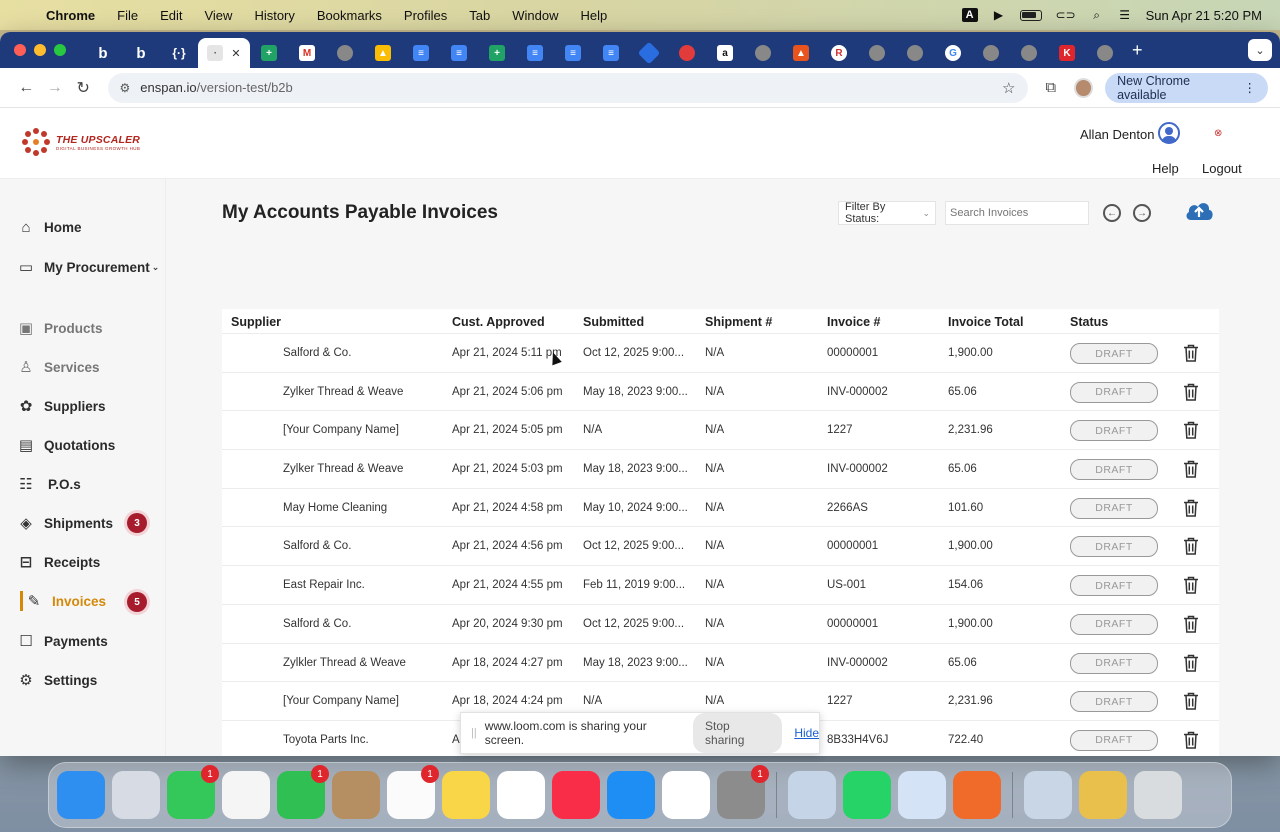  Describe the element at coordinates (356, 795) in the screenshot. I see `contacts-icon` at that location.